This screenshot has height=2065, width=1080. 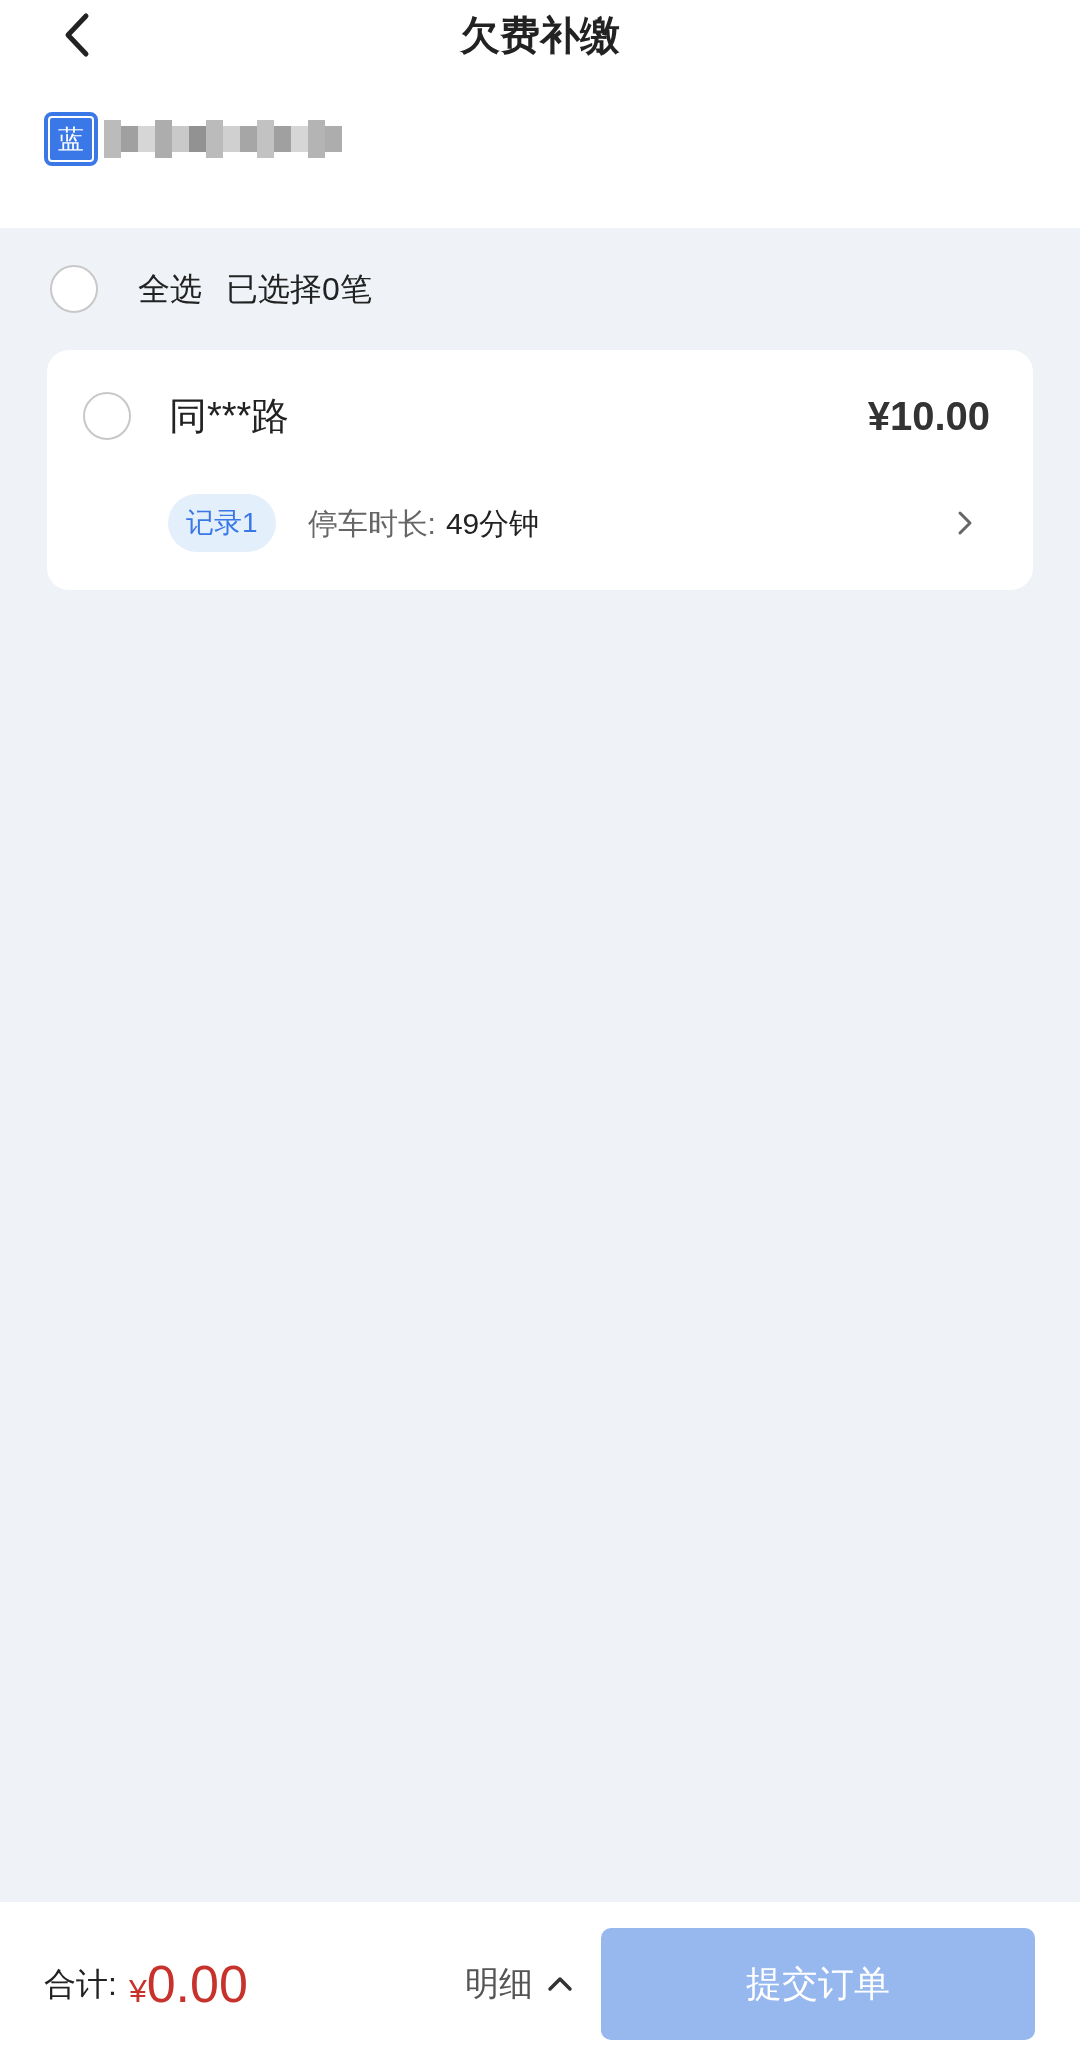 What do you see at coordinates (230, 416) in the screenshot?
I see `road-name: 同***路` at bounding box center [230, 416].